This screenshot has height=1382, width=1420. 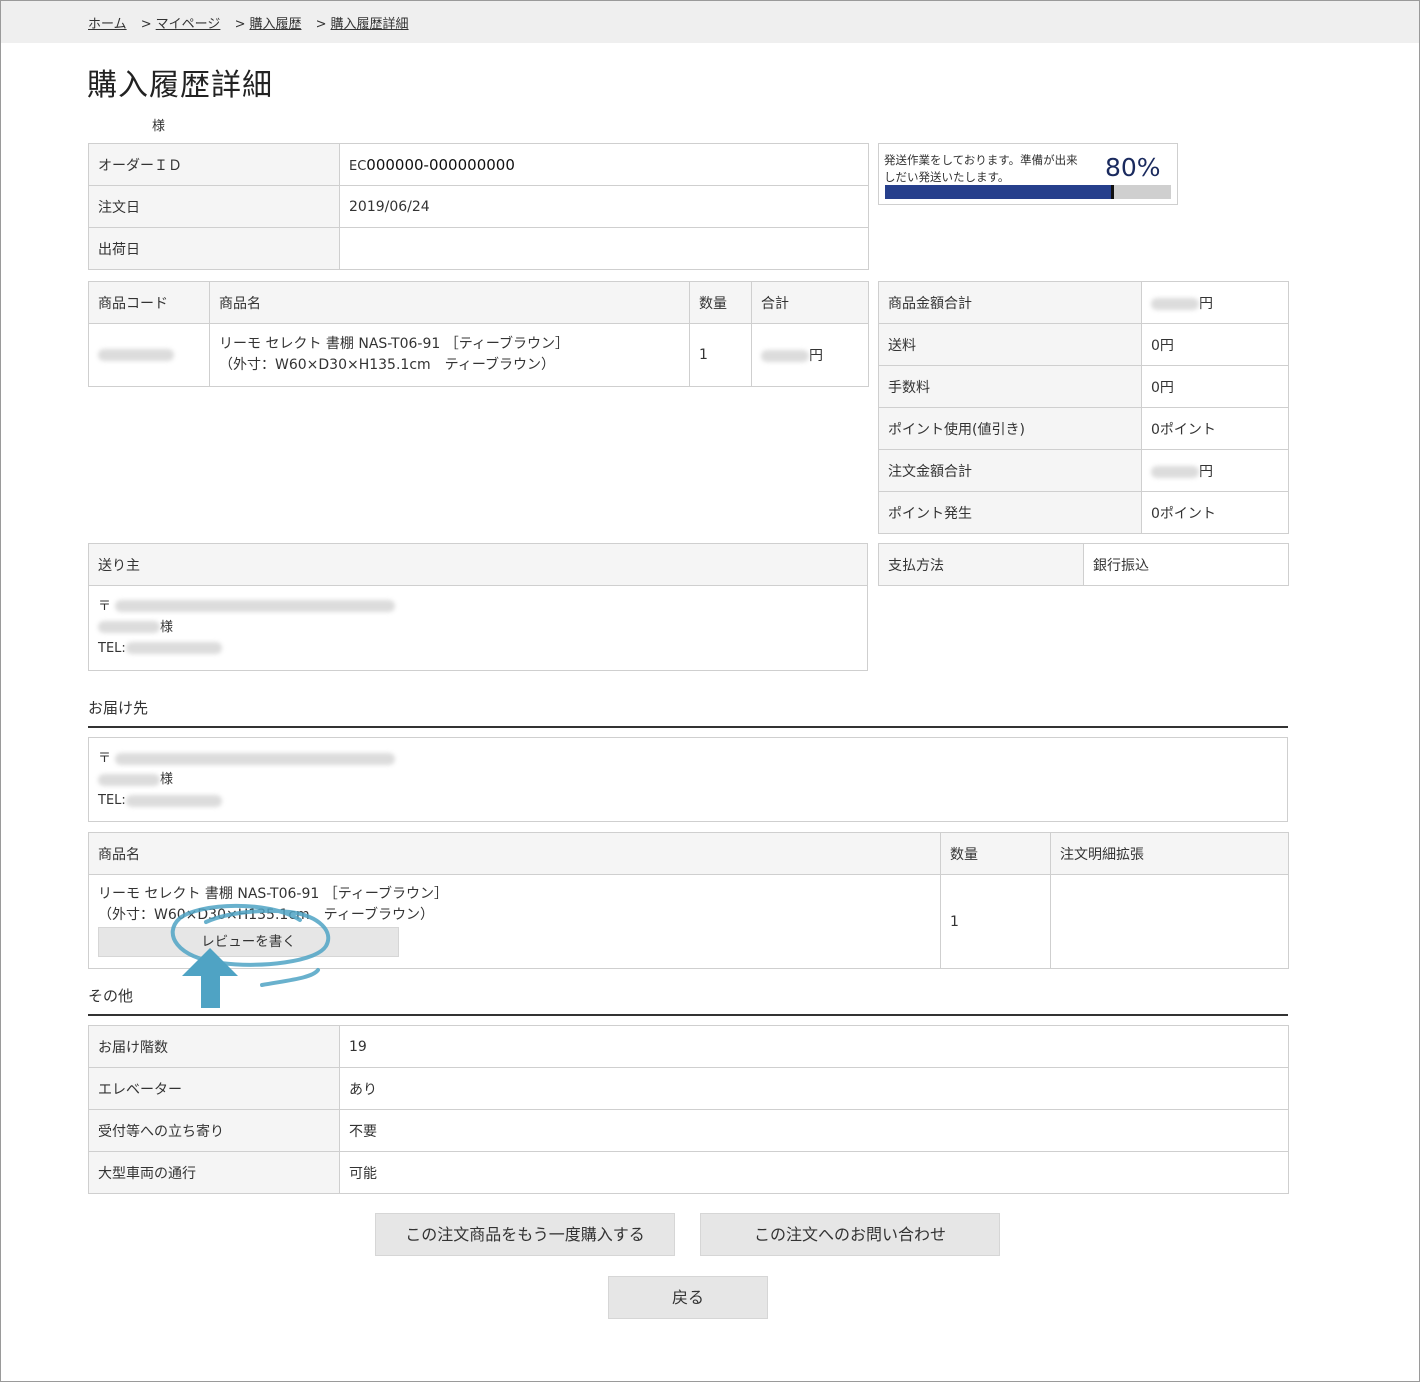 What do you see at coordinates (214, 1088) in the screenshot?
I see `other-label: エレベーター` at bounding box center [214, 1088].